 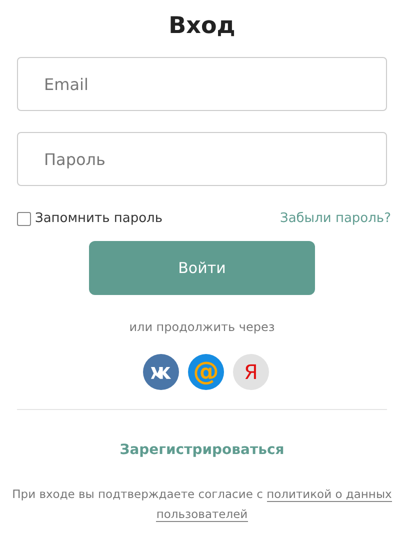 What do you see at coordinates (202, 327) in the screenshot?
I see `alt-login-label: или продолжить через` at bounding box center [202, 327].